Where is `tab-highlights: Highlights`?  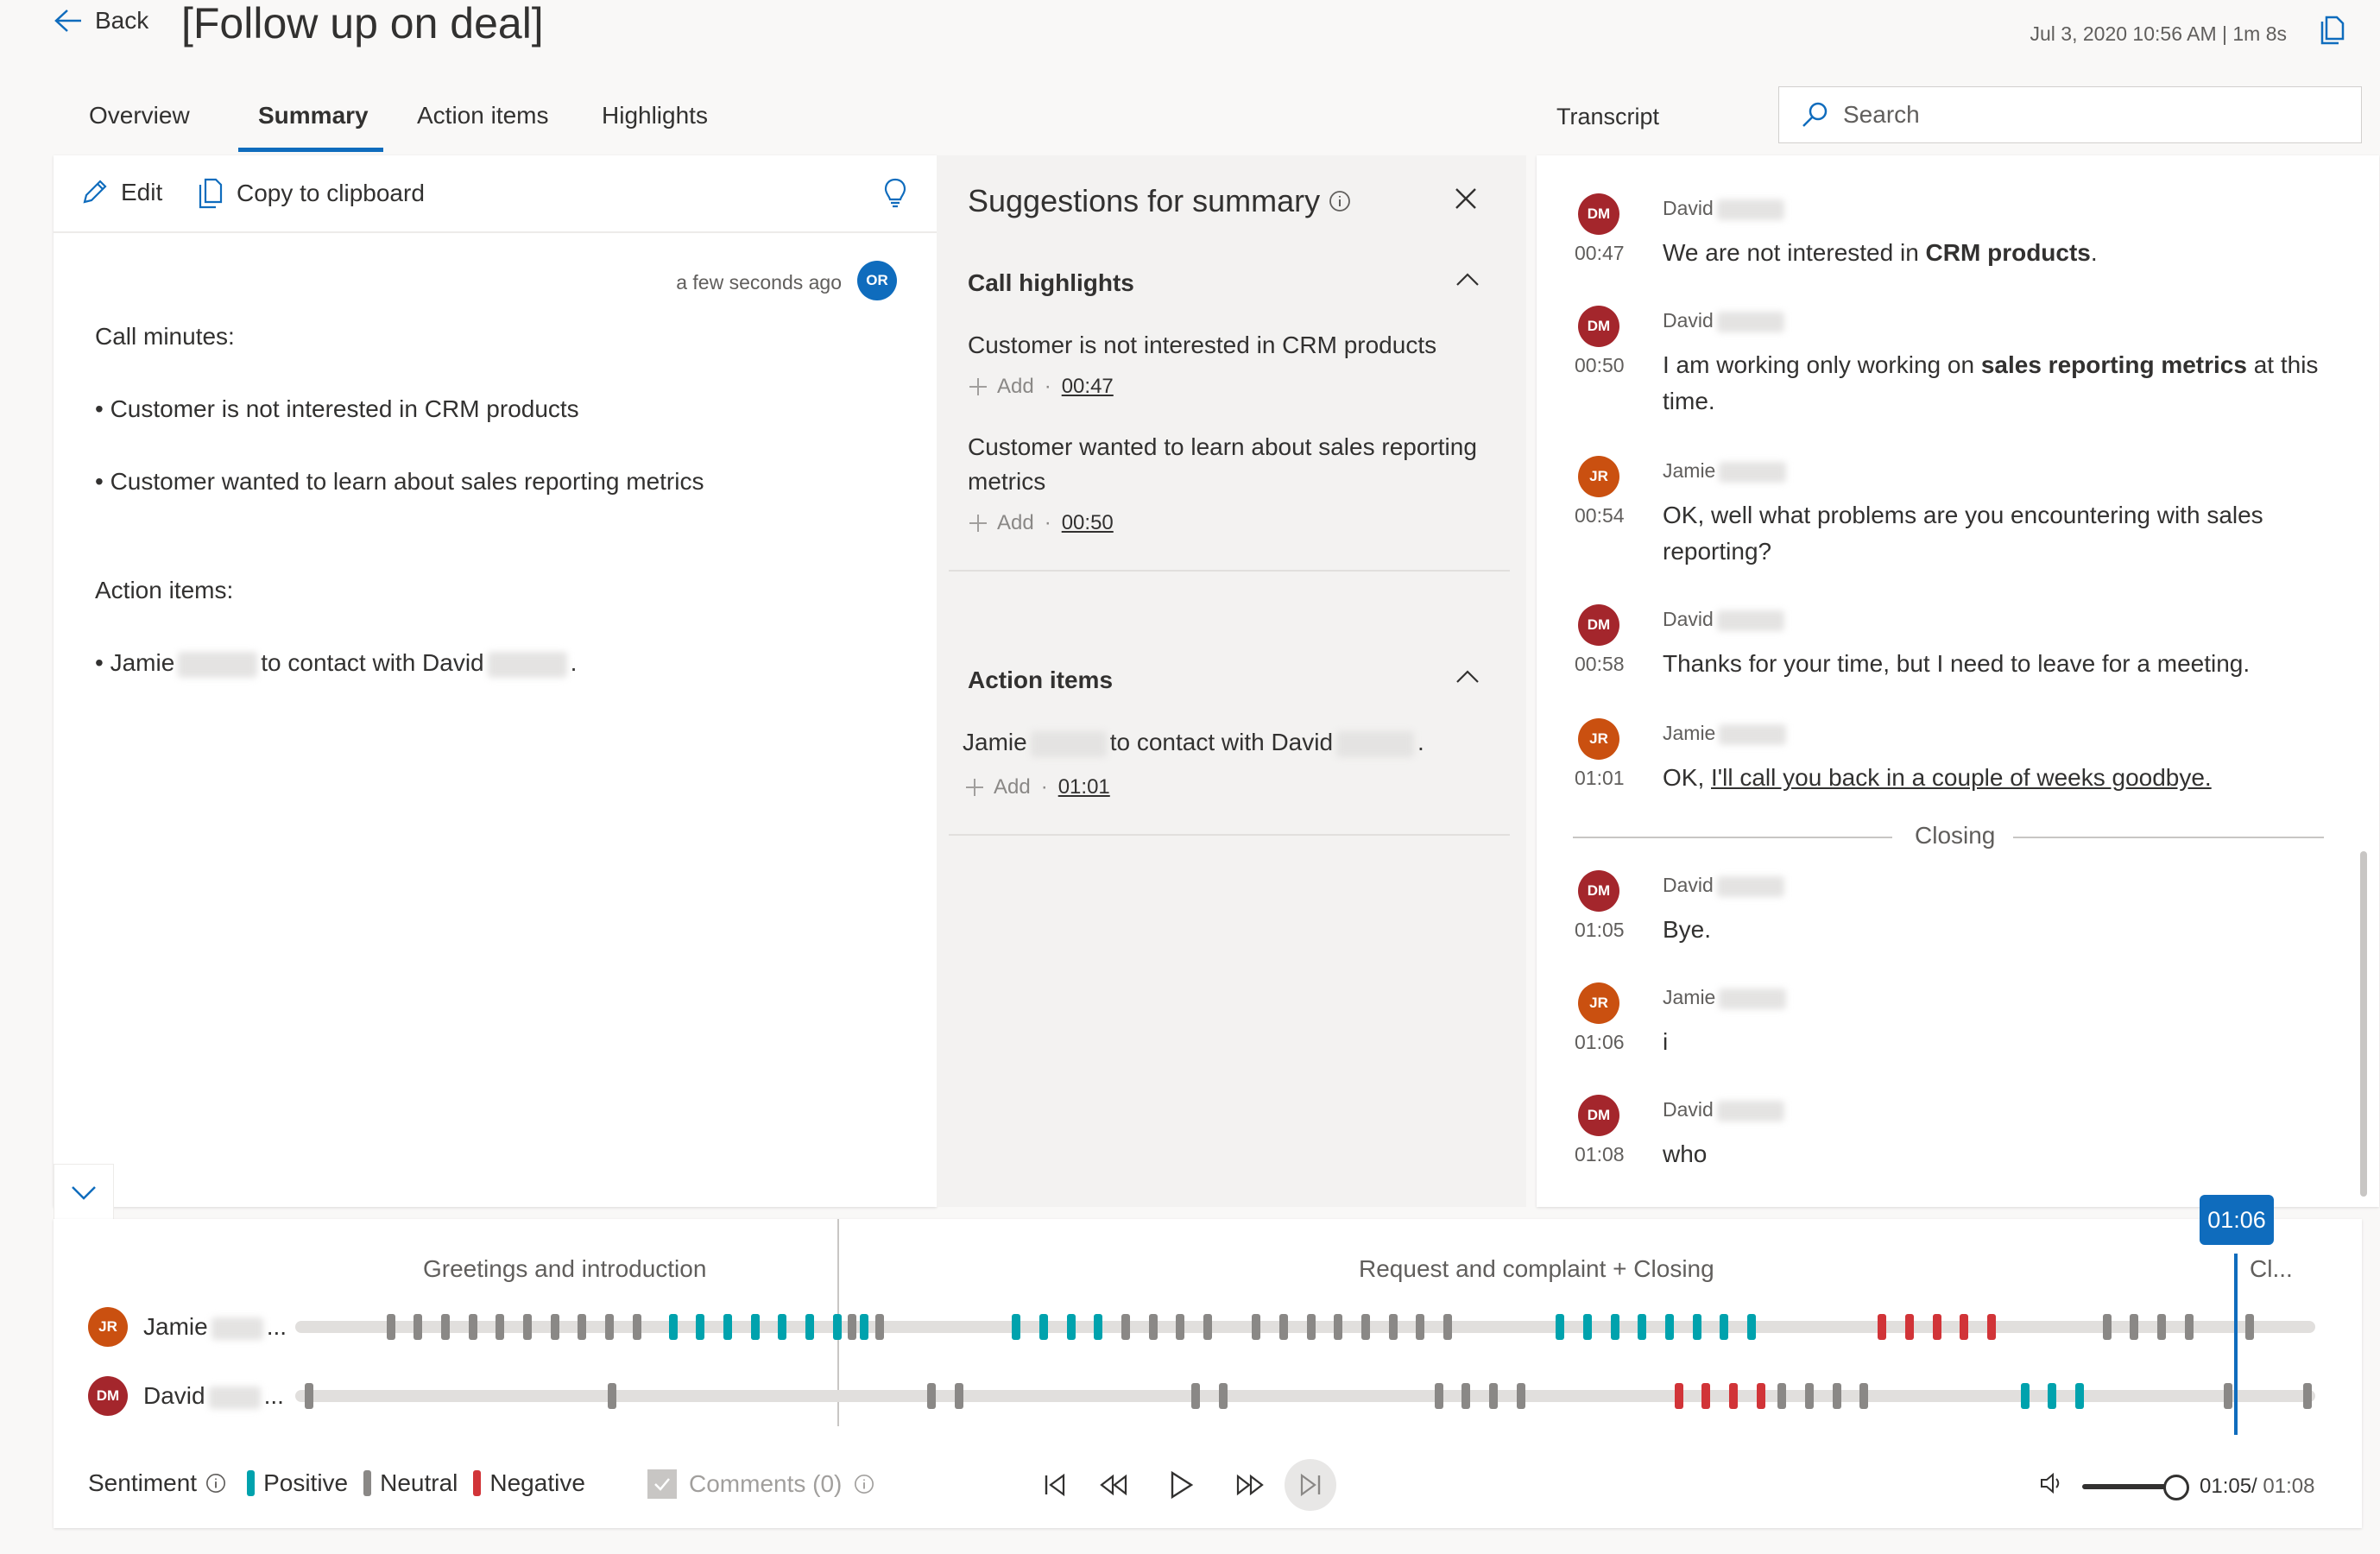 tab-highlights: Highlights is located at coordinates (655, 116).